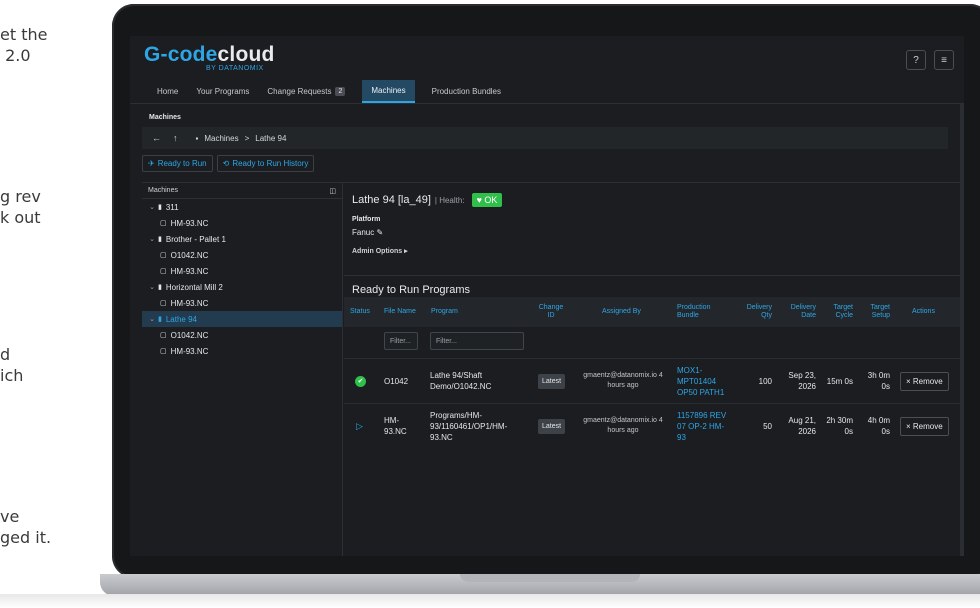 The width and height of the screenshot is (980, 608). I want to click on breadcrumb-machines: Machines, so click(221, 138).